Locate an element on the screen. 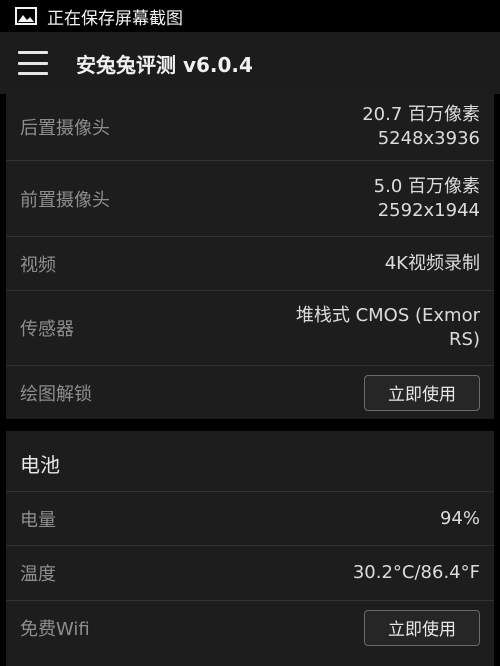  battery-section-title: 电池 is located at coordinates (40, 465).